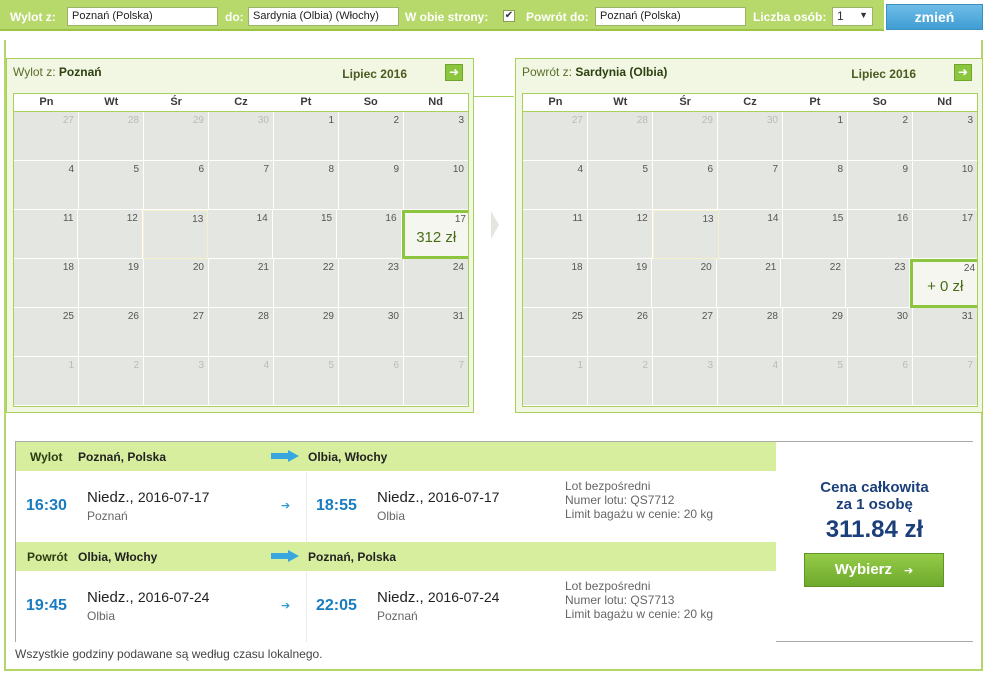 This screenshot has width=994, height=679. What do you see at coordinates (934, 17) in the screenshot?
I see `change-button: zmień` at bounding box center [934, 17].